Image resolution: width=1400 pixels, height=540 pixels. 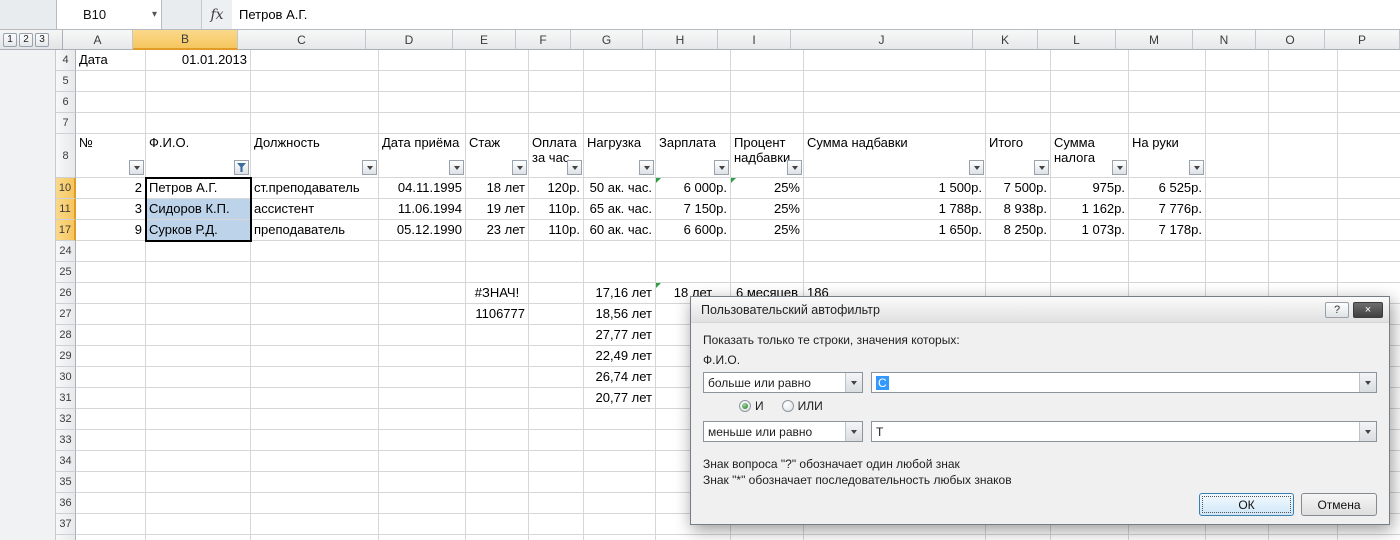 I want to click on column-header-P: P, so click(x=1362, y=40).